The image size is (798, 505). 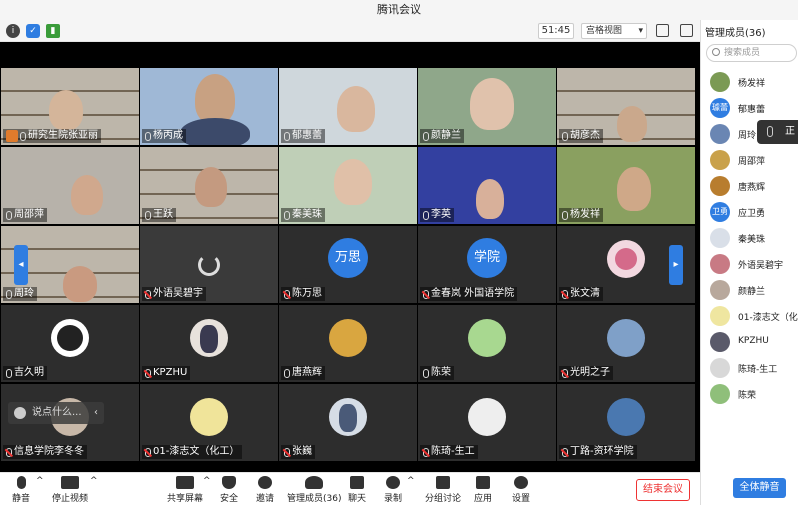 I want to click on video-tile: 张巍, so click(x=348, y=422).